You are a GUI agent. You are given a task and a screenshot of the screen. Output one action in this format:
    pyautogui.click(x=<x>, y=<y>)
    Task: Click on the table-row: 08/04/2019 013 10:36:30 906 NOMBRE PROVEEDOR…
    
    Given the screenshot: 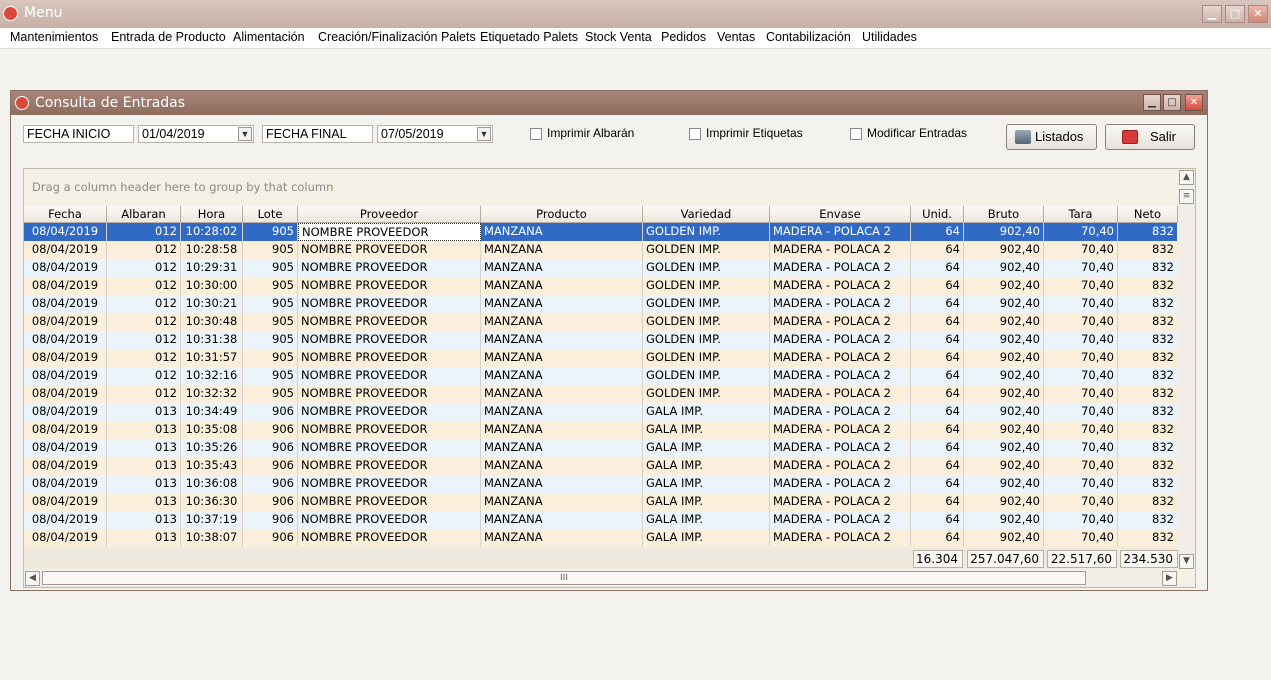 What is the action you would take?
    pyautogui.click(x=600, y=502)
    